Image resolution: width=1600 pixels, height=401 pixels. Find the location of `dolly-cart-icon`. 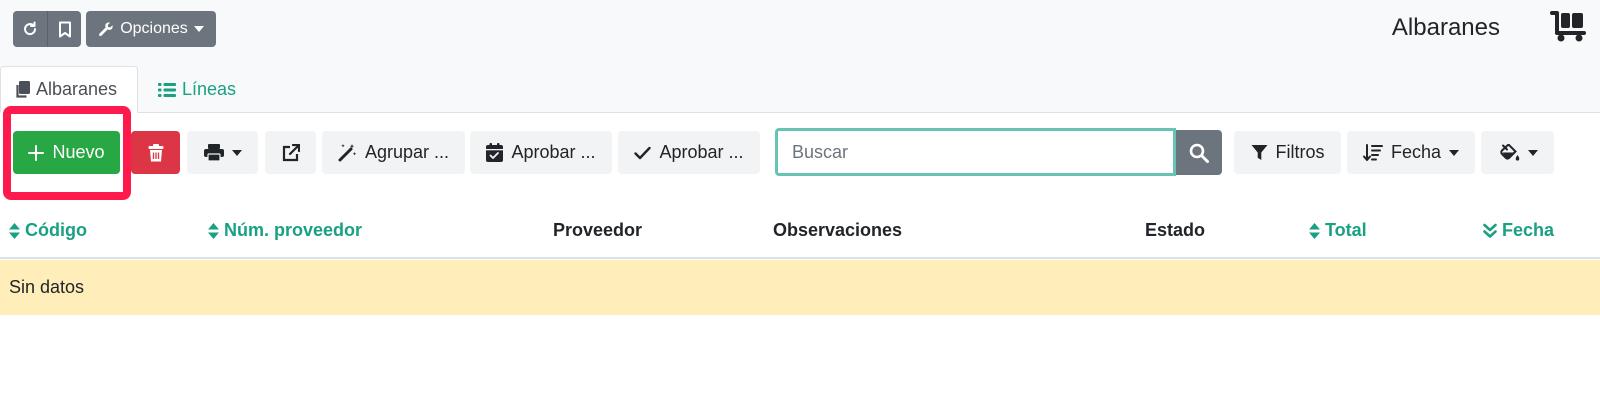

dolly-cart-icon is located at coordinates (1568, 26).